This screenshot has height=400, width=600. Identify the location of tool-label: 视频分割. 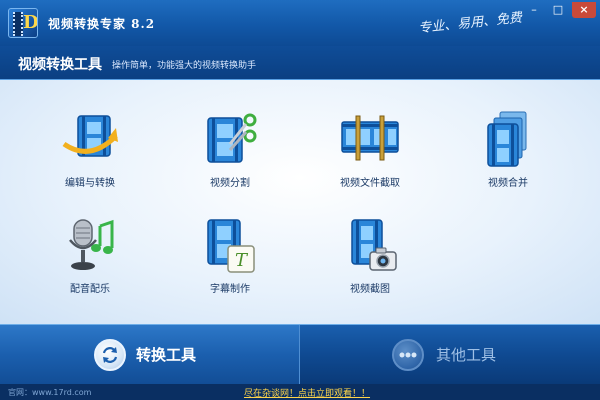
(230, 183).